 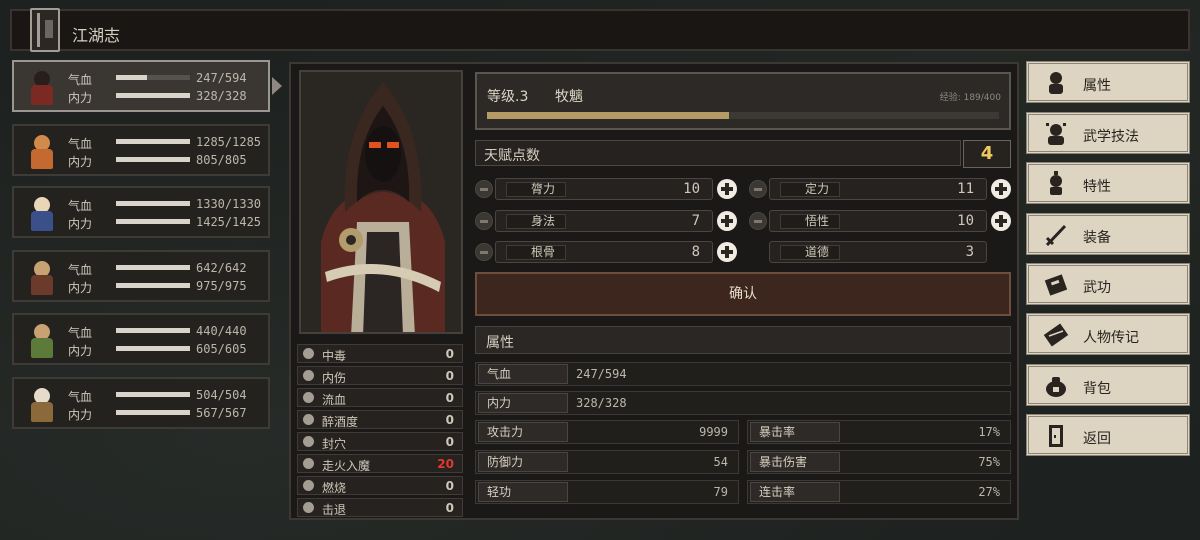 I want to click on exp-text: 经验: 189/400, so click(x=970, y=98).